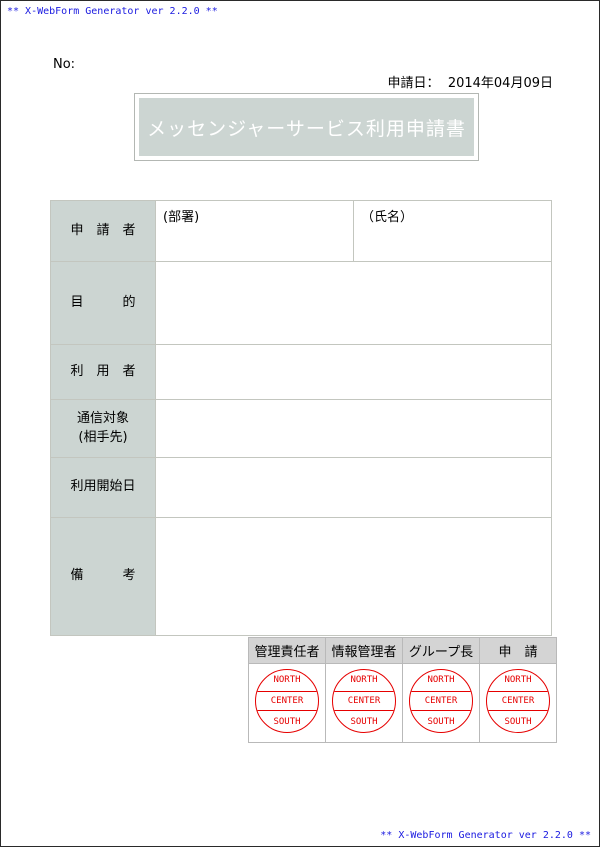 This screenshot has width=600, height=847. I want to click on approval-stamp-cell-manager: NORTH CENTER SOUTH, so click(287, 703).